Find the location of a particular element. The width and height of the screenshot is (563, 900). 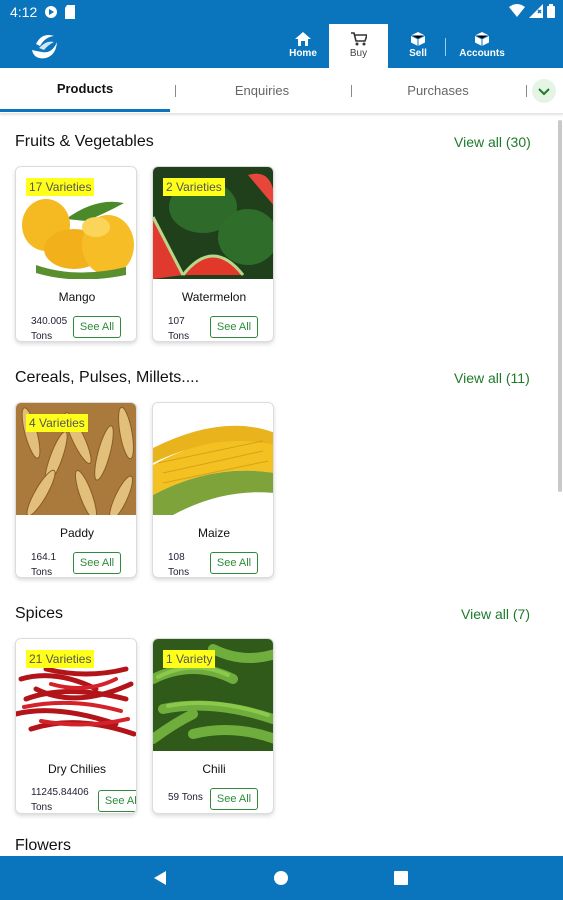

product-card-paddy: 4 Varieties Paddy 164.1 Tons See All is located at coordinates (76, 490).